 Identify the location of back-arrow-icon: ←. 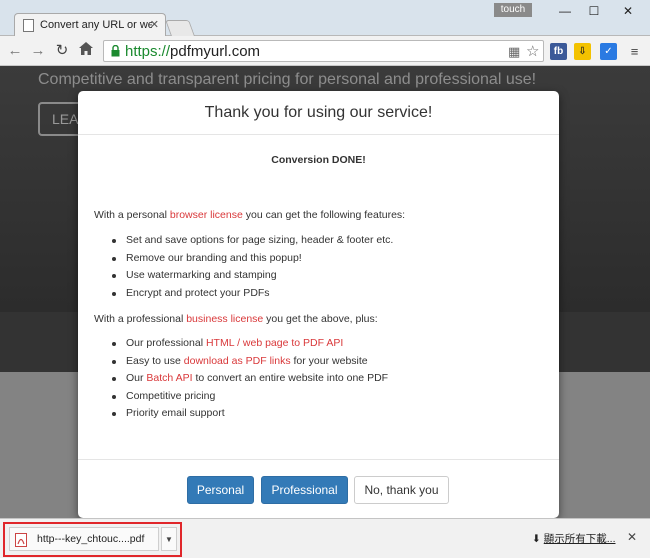
(15, 51).